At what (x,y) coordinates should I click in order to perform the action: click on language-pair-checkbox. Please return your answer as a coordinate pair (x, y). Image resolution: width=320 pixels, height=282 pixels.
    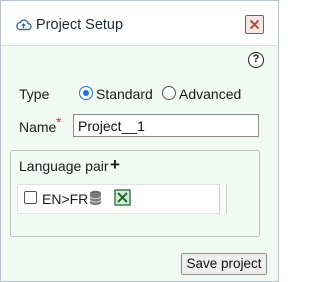
    Looking at the image, I should click on (30, 197).